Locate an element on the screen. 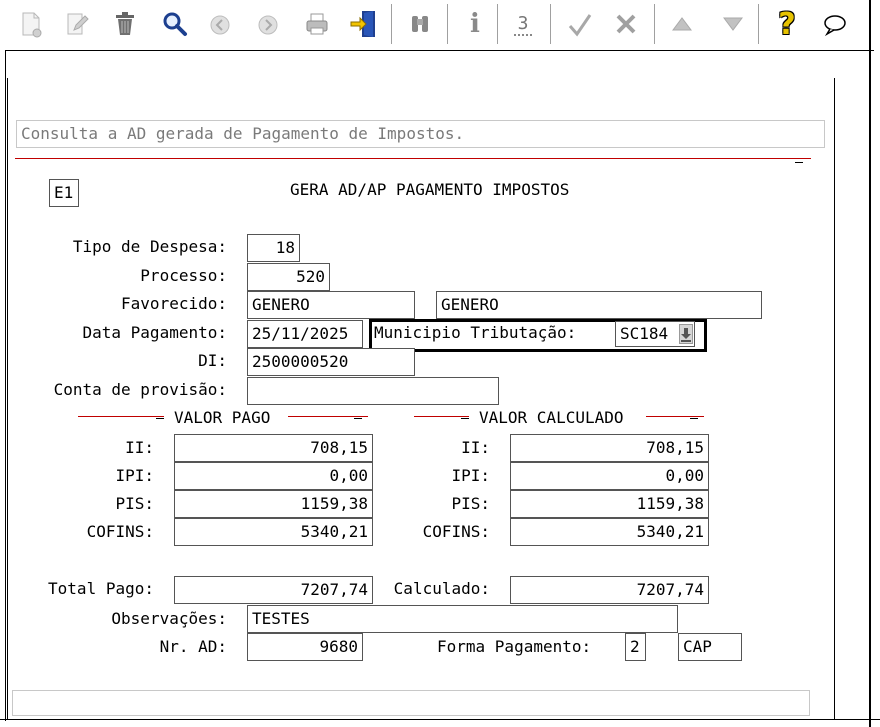 The image size is (880, 727). screen-code: E1 is located at coordinates (64, 193).